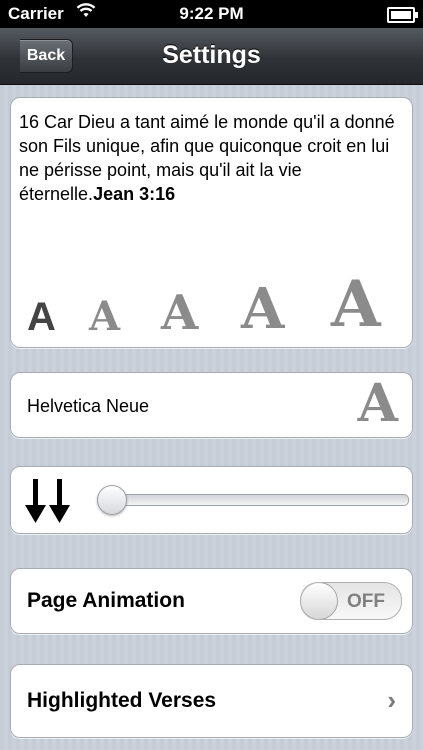 This screenshot has height=750, width=423. I want to click on line-spacing-row, so click(211, 500).